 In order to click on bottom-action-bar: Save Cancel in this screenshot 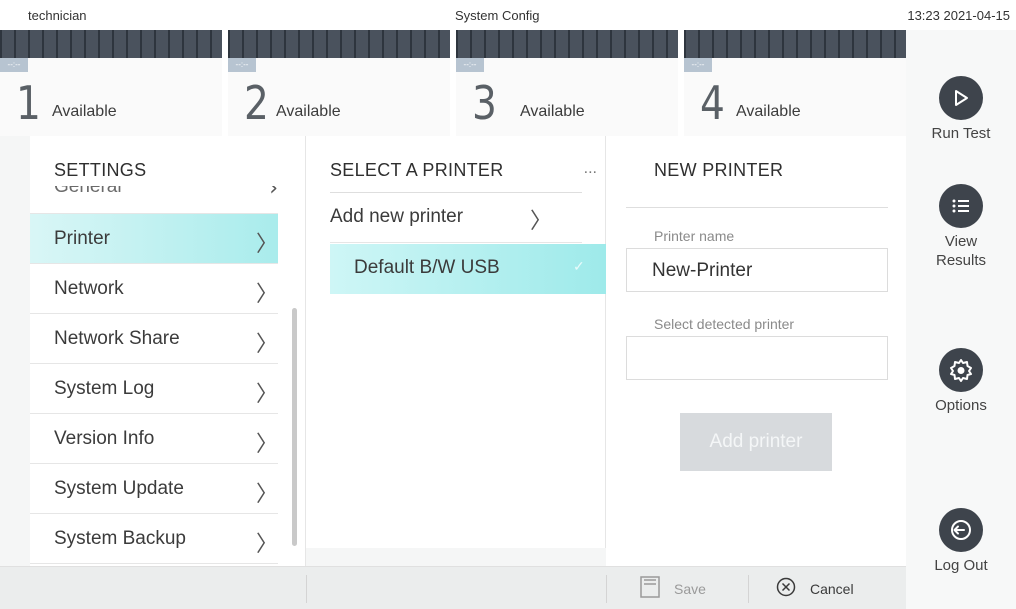, I will do `click(453, 587)`.